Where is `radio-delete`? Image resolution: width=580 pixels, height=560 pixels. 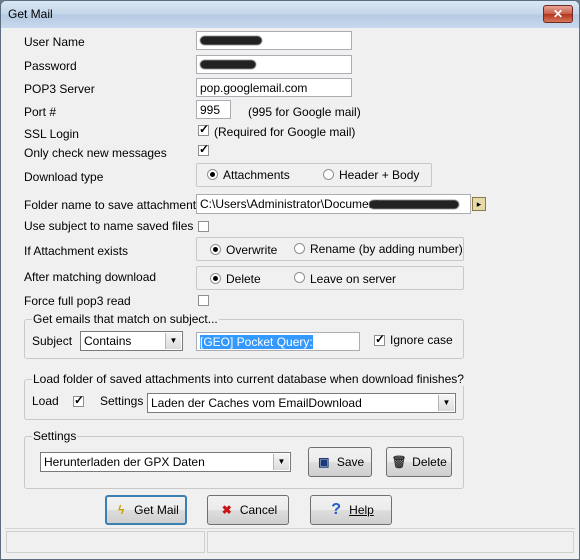 radio-delete is located at coordinates (215, 278).